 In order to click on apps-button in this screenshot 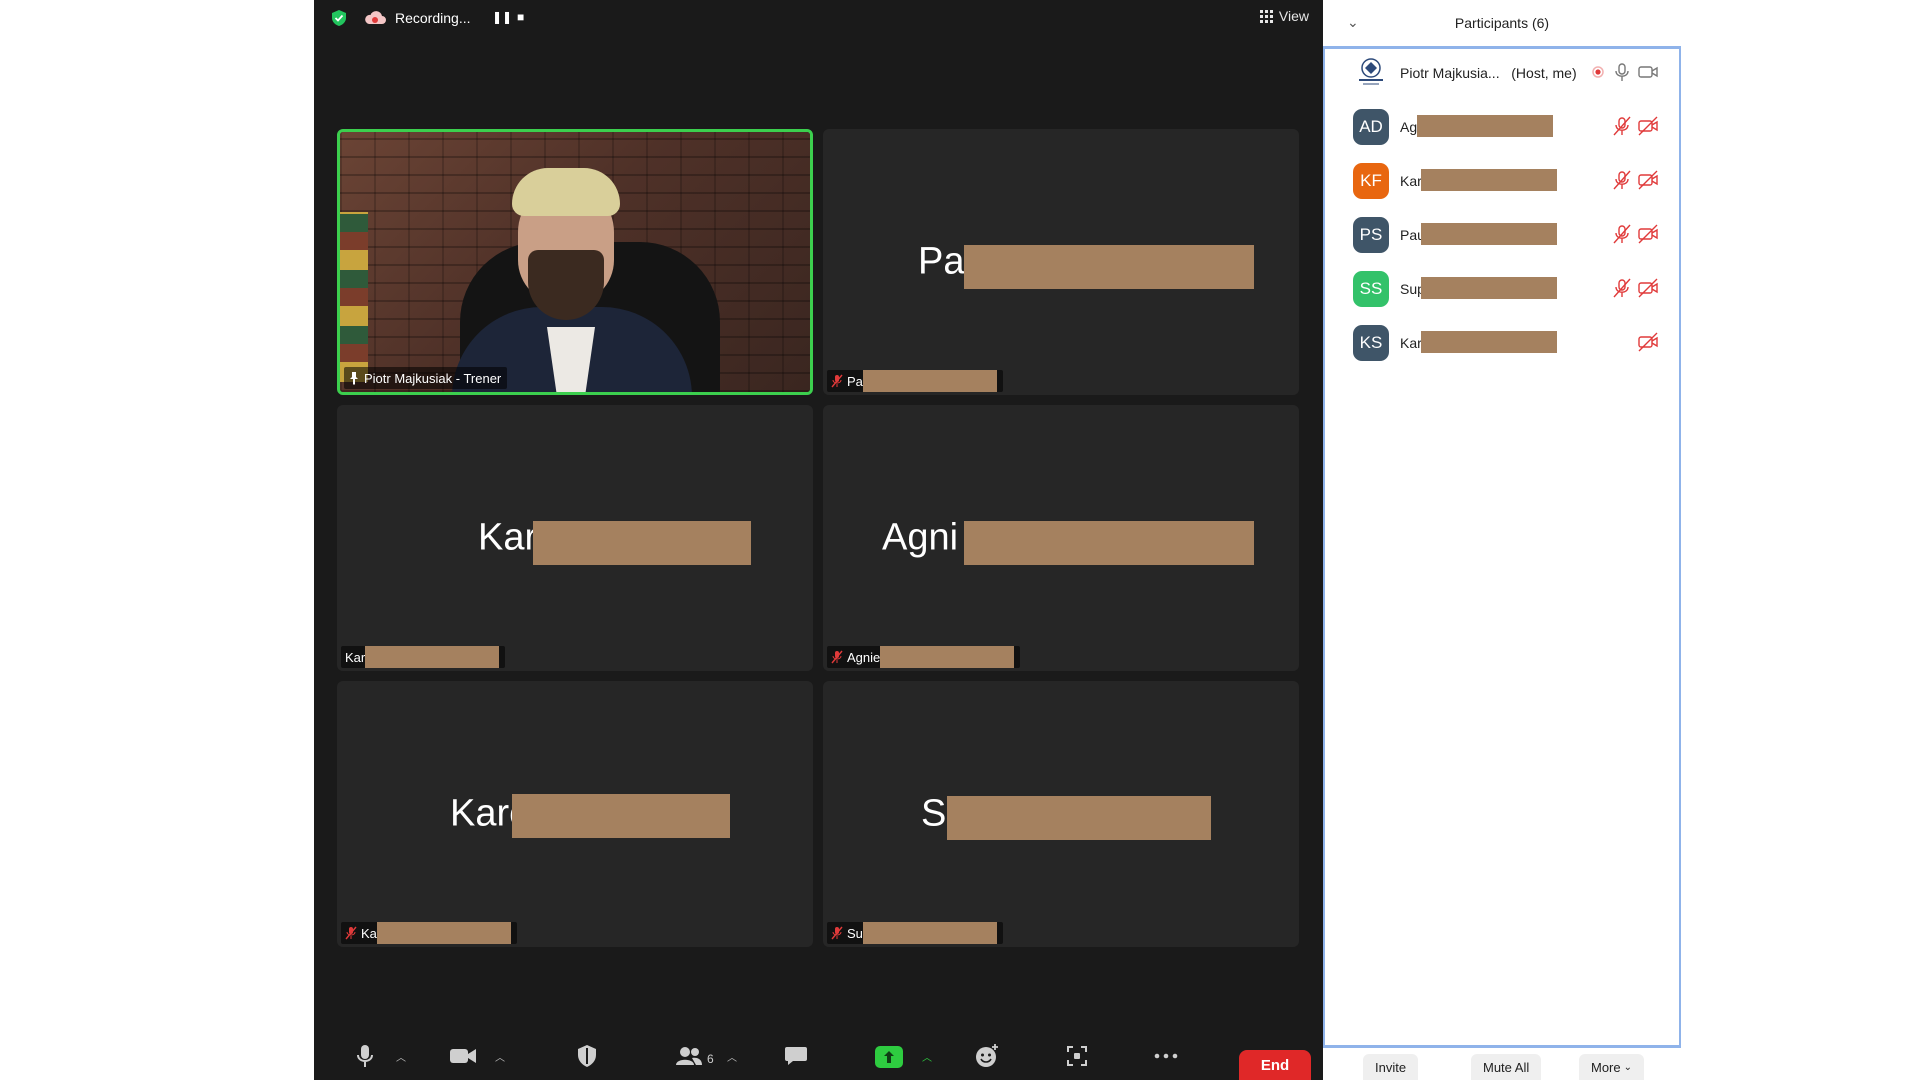, I will do `click(1077, 1056)`.